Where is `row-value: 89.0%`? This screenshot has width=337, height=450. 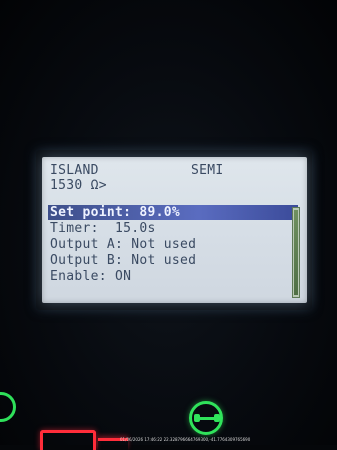 row-value: 89.0% is located at coordinates (160, 212).